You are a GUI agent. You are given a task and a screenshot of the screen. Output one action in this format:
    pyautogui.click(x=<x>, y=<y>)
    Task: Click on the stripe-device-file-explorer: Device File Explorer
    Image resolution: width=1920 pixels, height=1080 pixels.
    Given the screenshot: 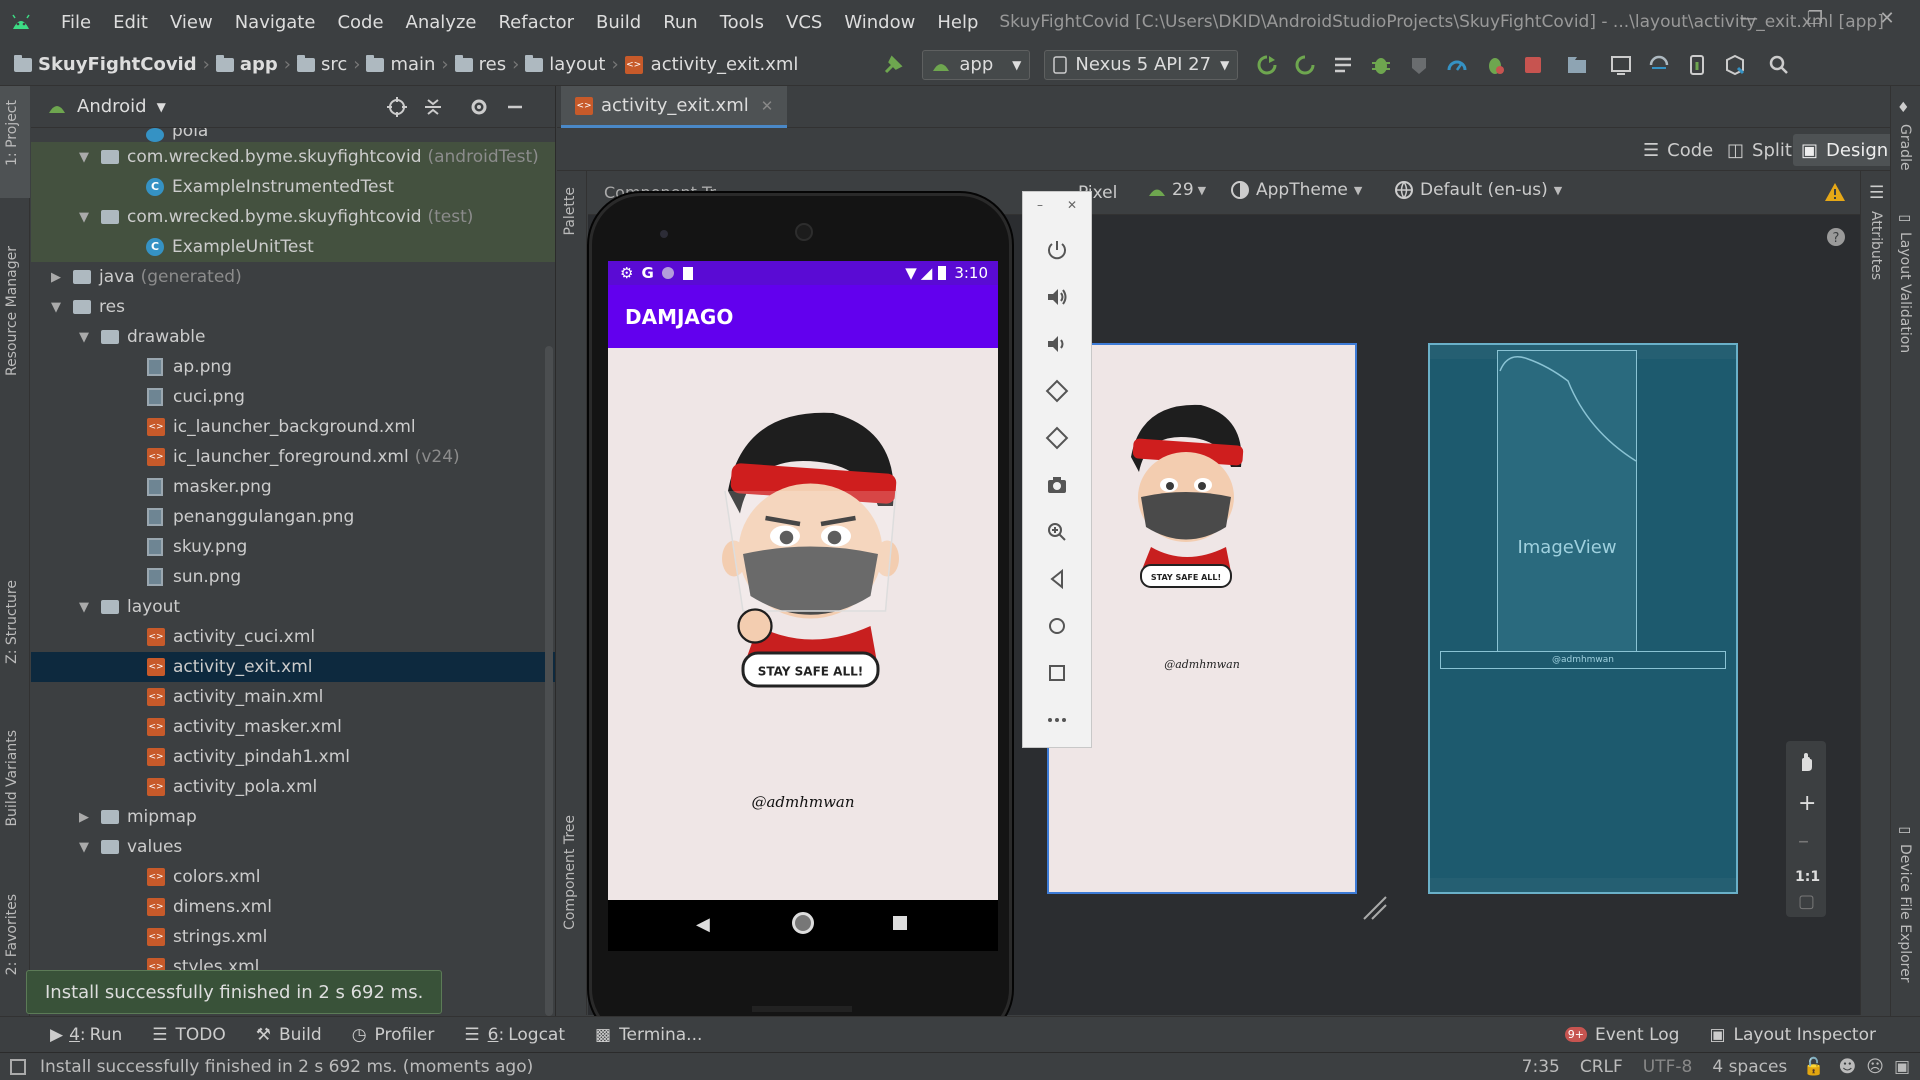 What is the action you would take?
    pyautogui.click(x=1905, y=913)
    